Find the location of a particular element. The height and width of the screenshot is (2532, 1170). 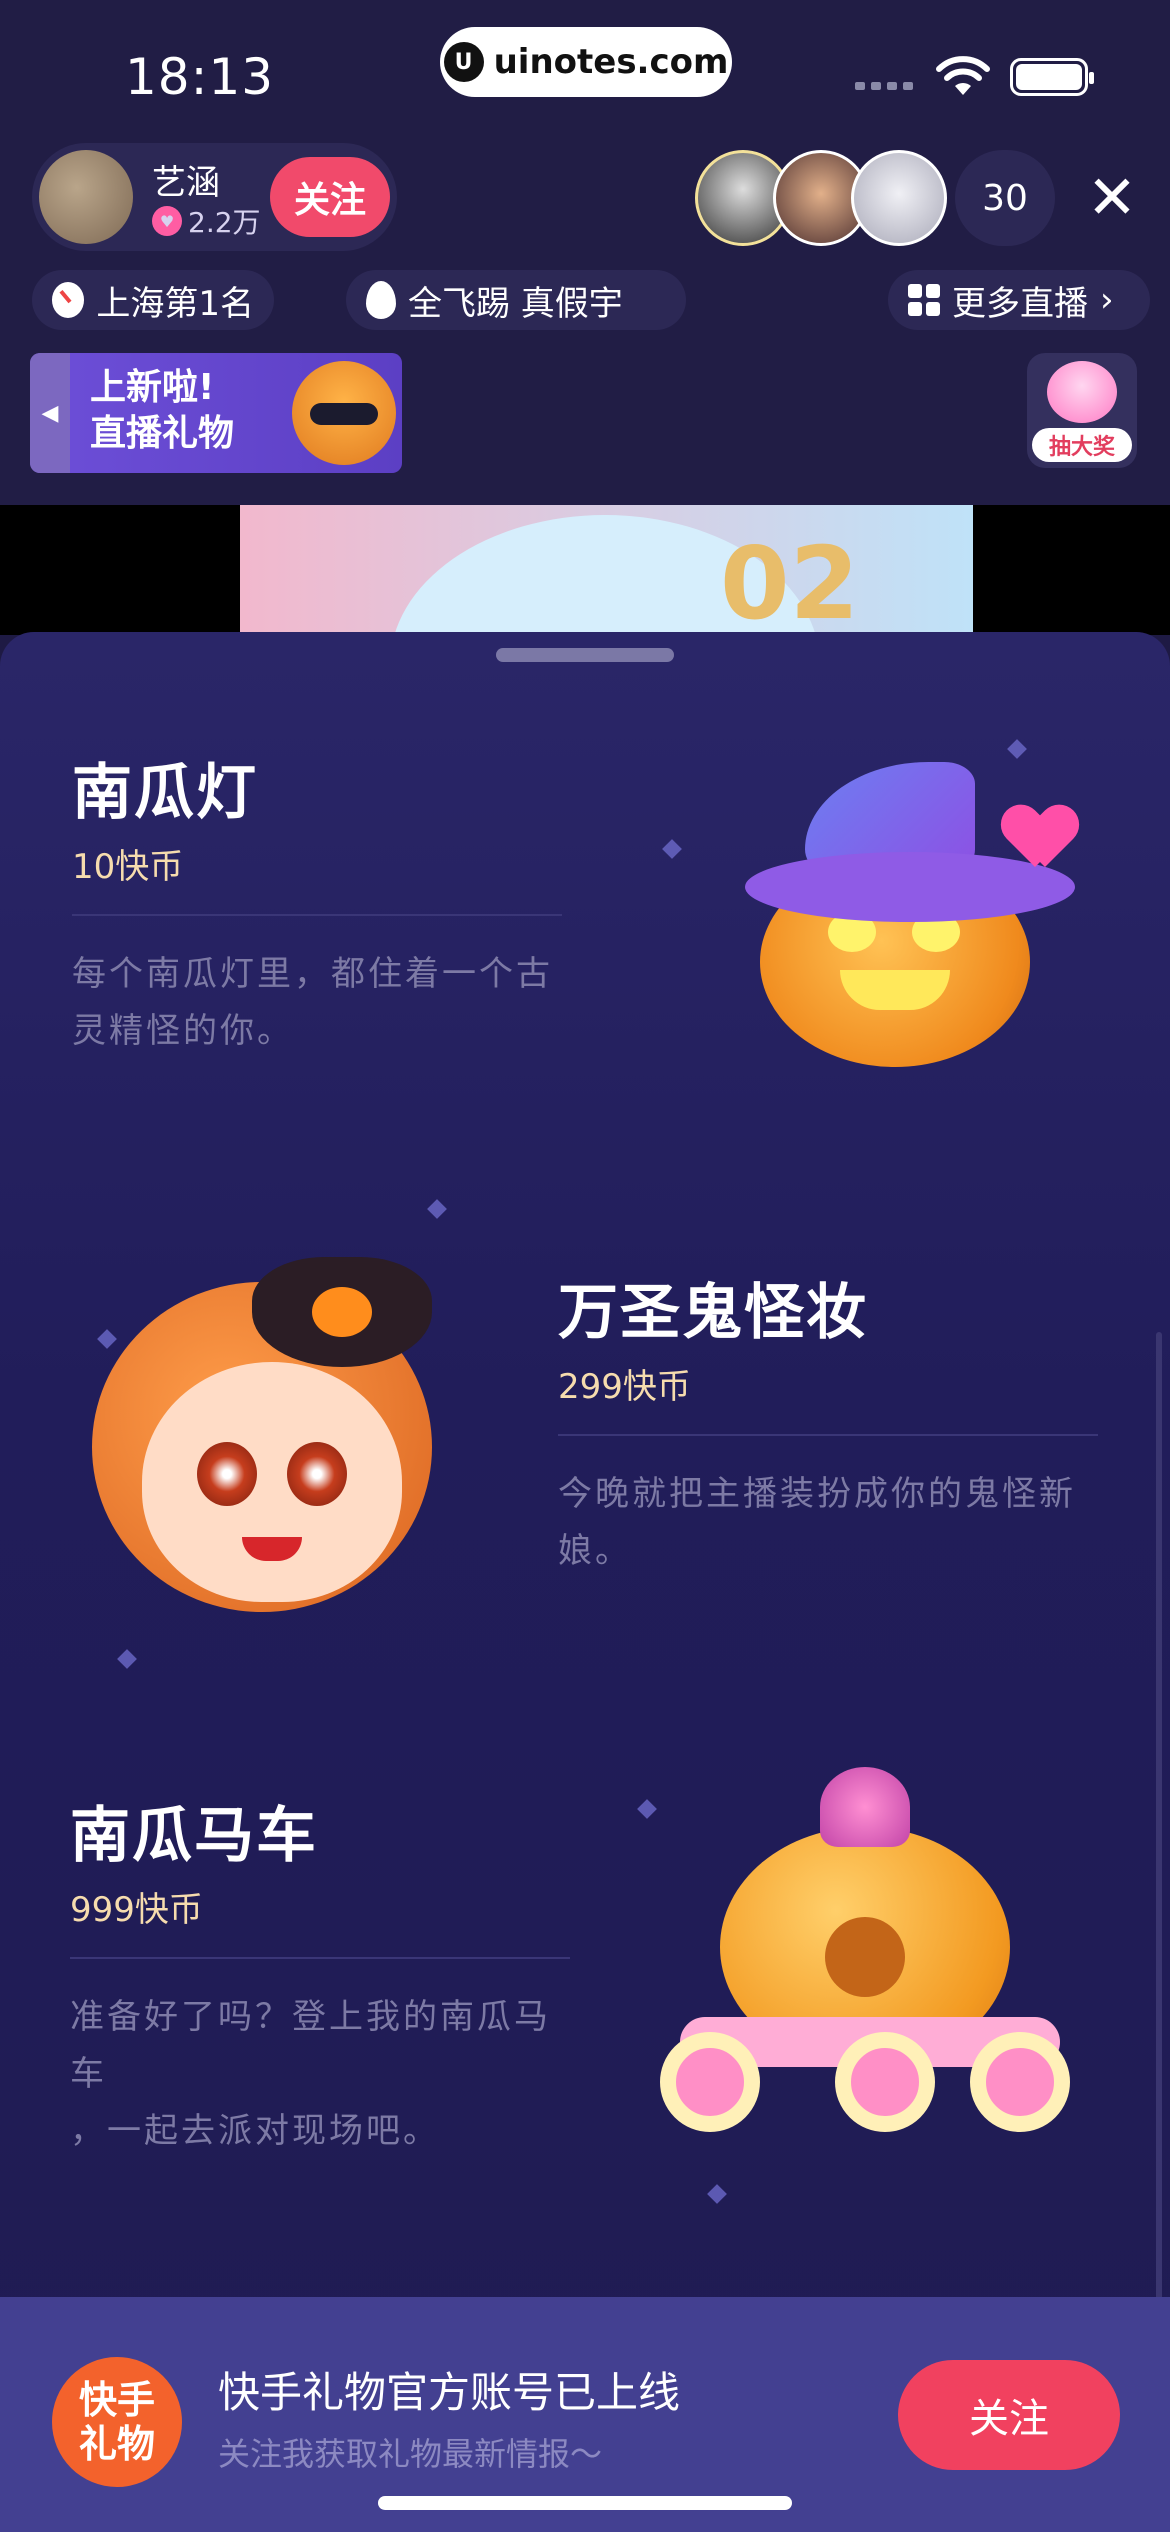

status-time: 18:13 is located at coordinates (200, 77).